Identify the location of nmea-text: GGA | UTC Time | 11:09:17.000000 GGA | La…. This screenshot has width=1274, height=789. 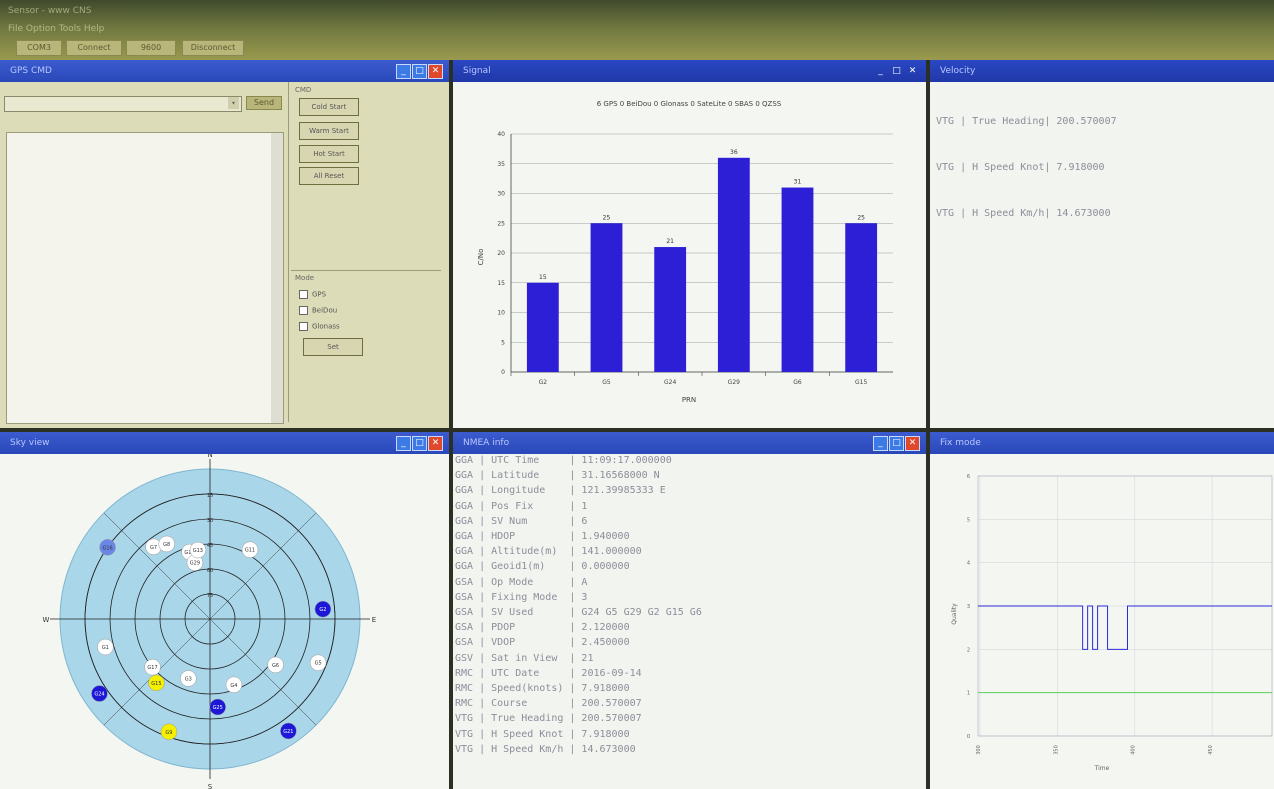
(578, 605).